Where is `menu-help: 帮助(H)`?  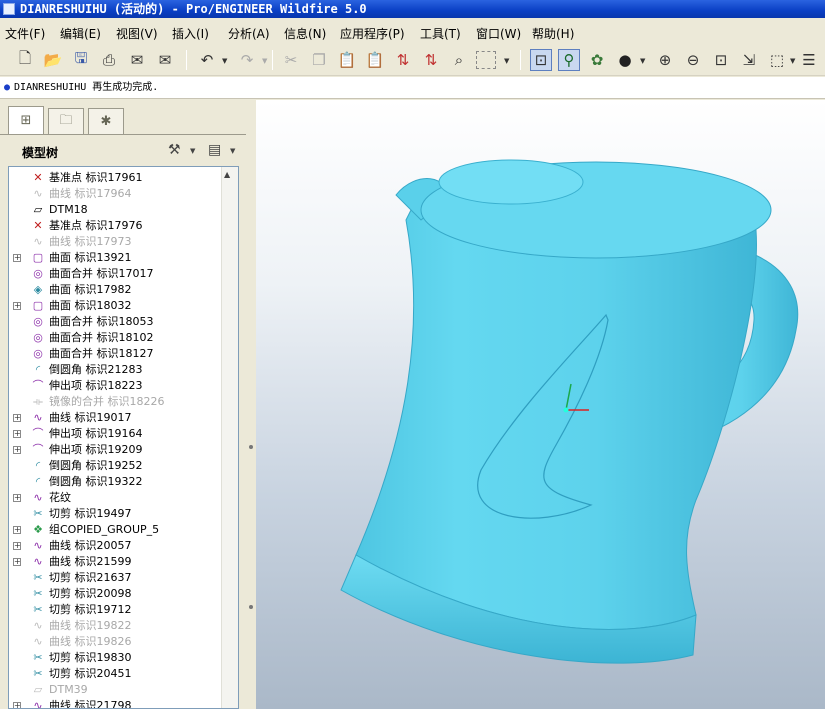 menu-help: 帮助(H) is located at coordinates (553, 33).